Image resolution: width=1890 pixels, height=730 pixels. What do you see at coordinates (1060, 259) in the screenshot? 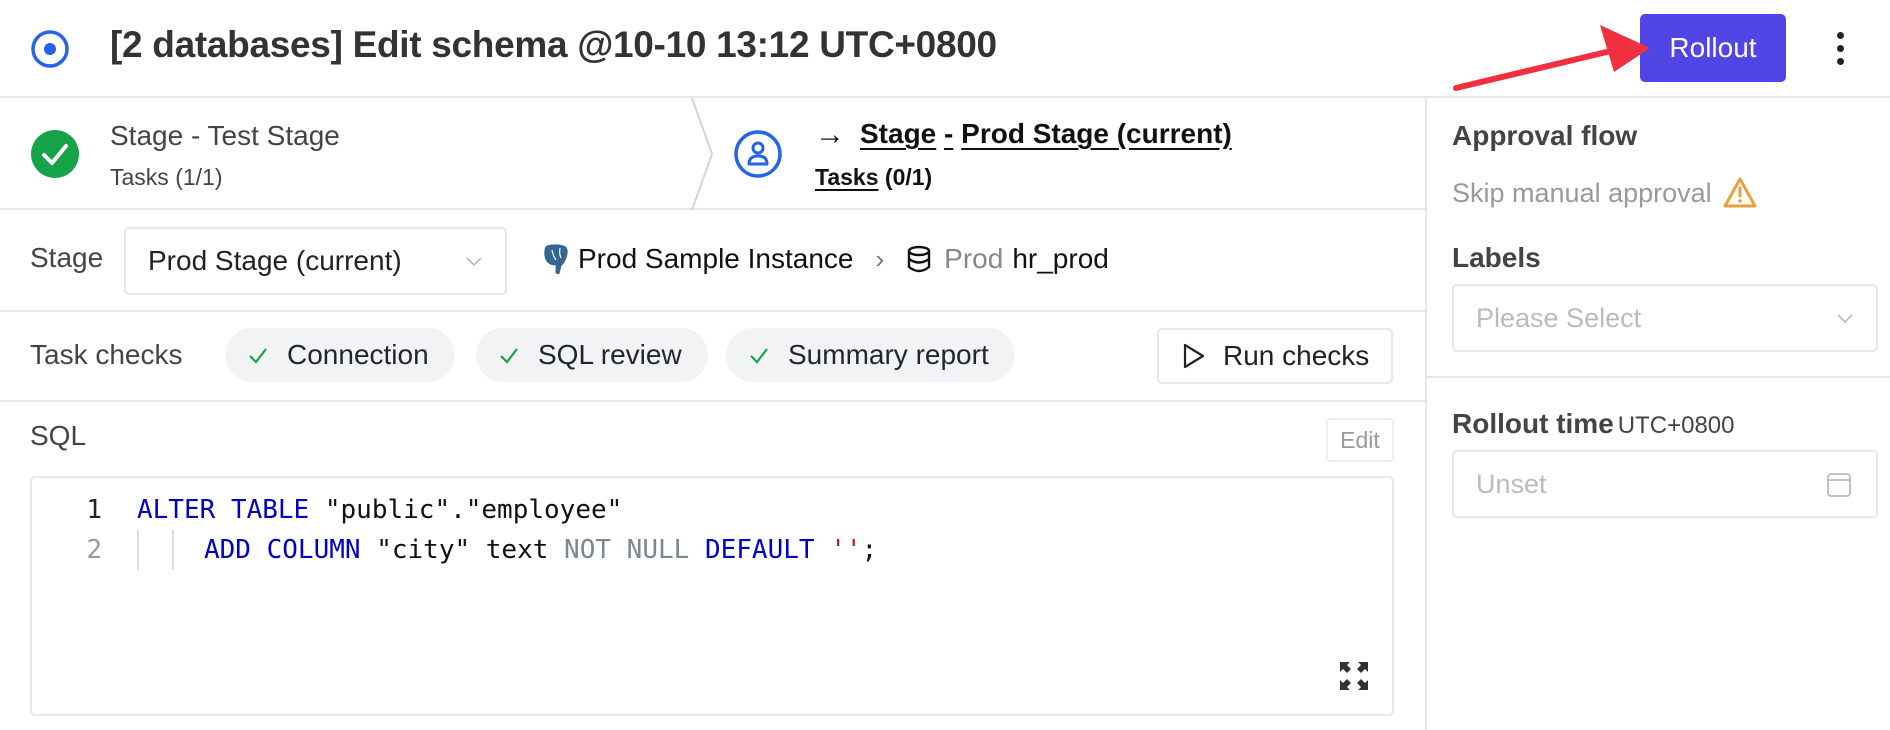
I see `database-name: hr_prod` at bounding box center [1060, 259].